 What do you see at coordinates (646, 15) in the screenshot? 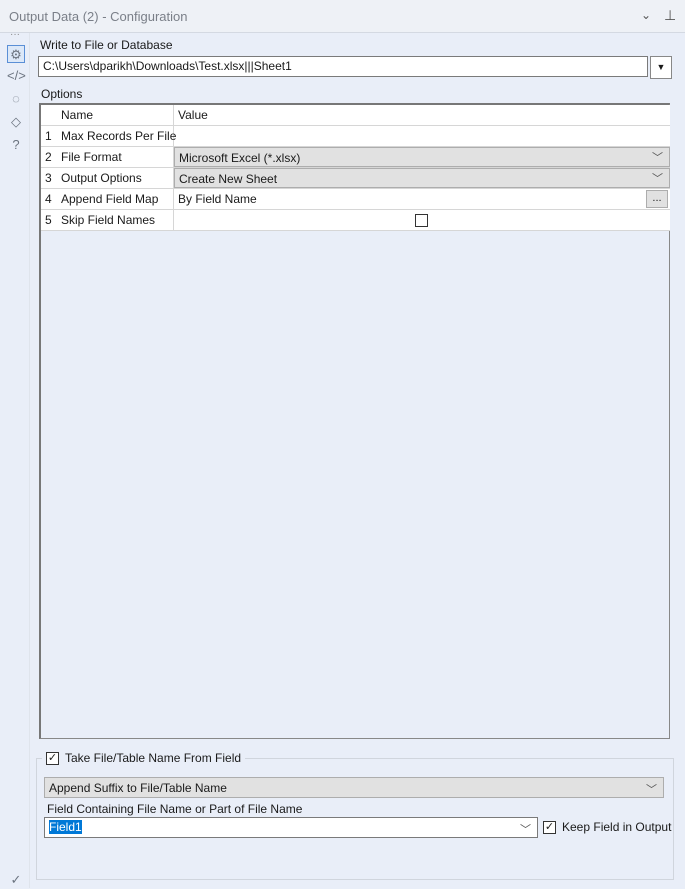
I see `chevron-down-icon: ⌄` at bounding box center [646, 15].